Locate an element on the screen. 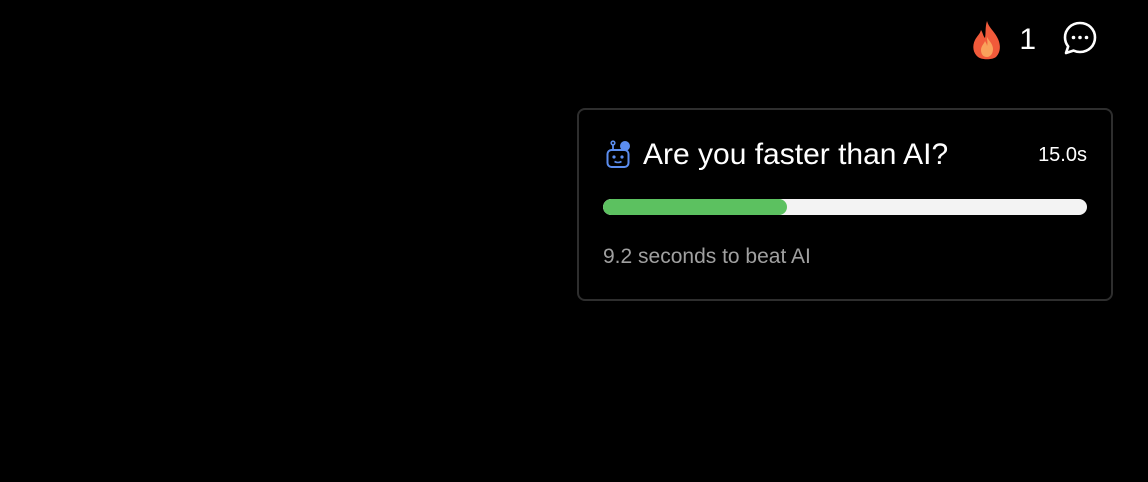 The width and height of the screenshot is (1148, 482). progress-bar-fill is located at coordinates (695, 207).